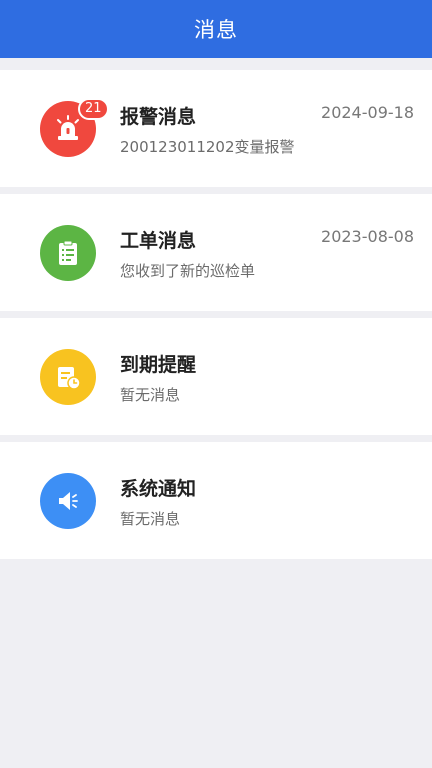  I want to click on message-title: 到期提醒, so click(158, 365).